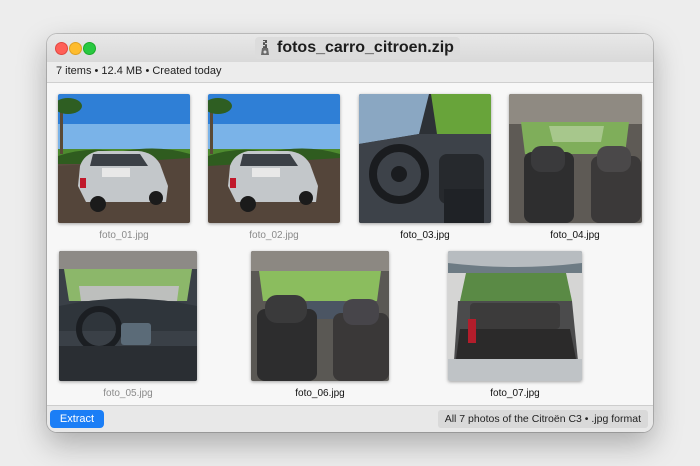 Image resolution: width=700 pixels, height=466 pixels. I want to click on title-bar: fotos_carro_citroen.zip, so click(350, 48).